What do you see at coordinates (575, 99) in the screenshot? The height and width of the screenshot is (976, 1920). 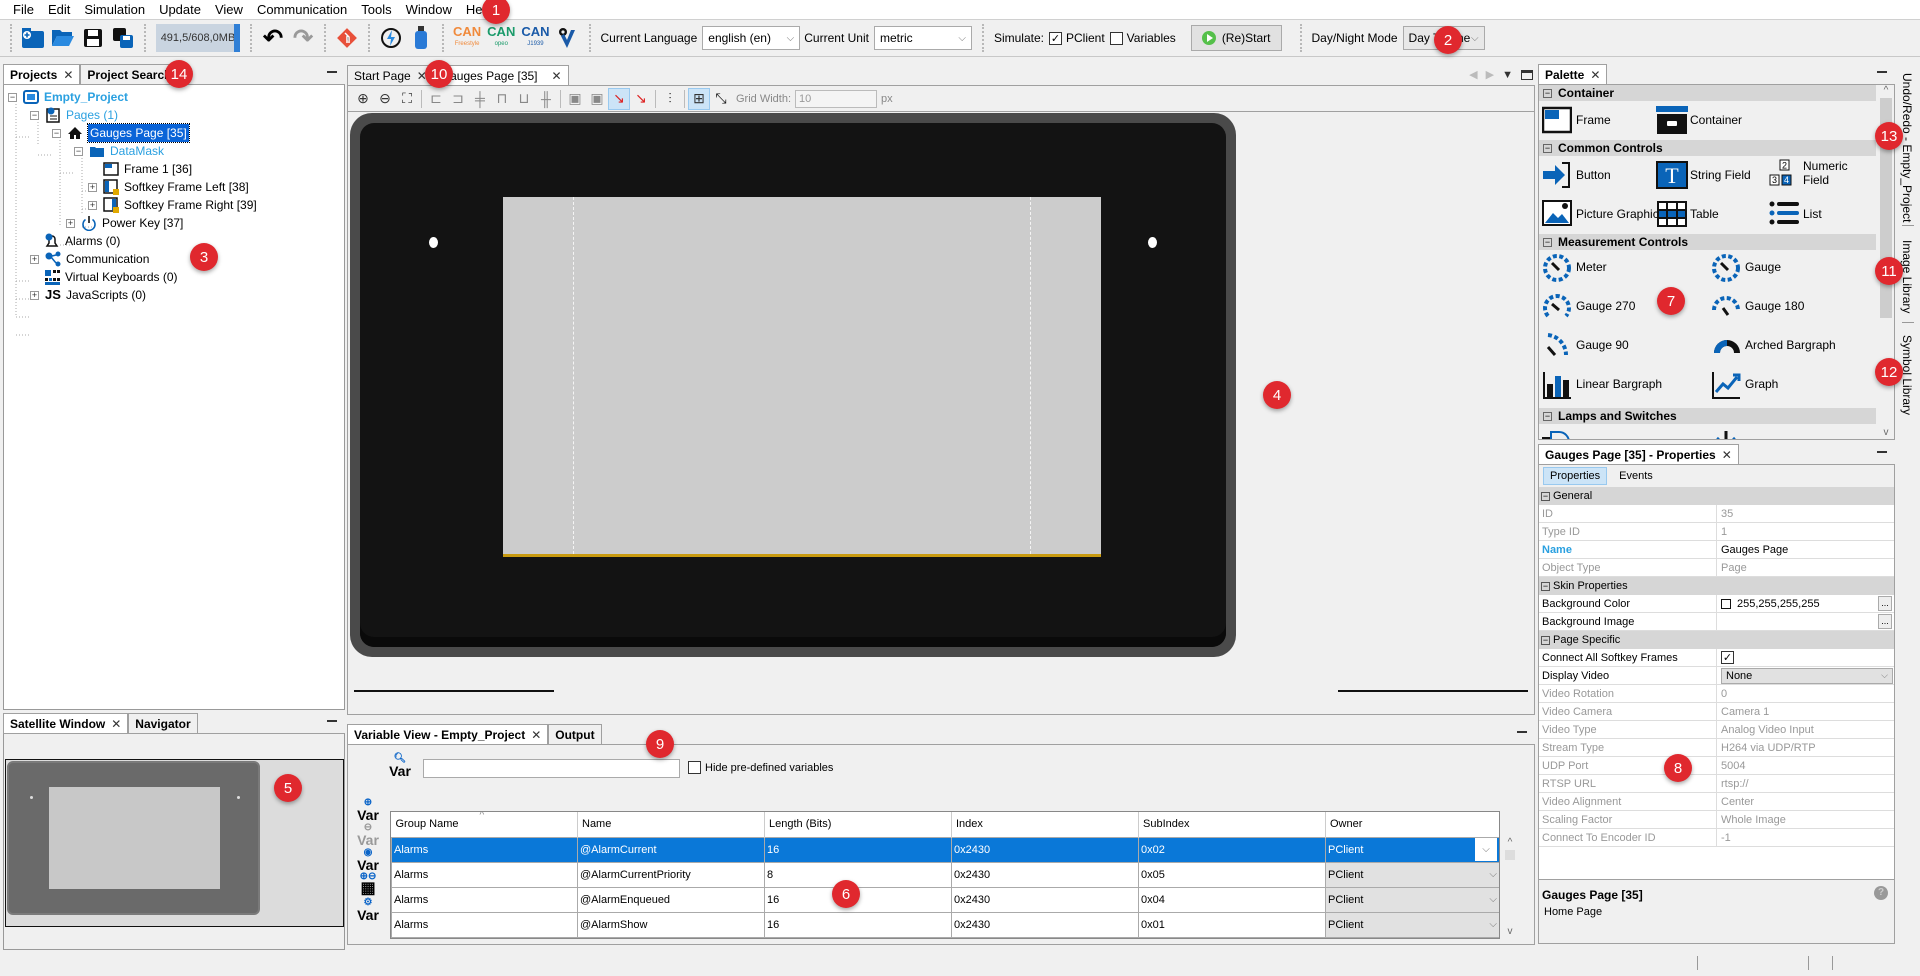 I see `bring-to-front-icon: ▣` at bounding box center [575, 99].